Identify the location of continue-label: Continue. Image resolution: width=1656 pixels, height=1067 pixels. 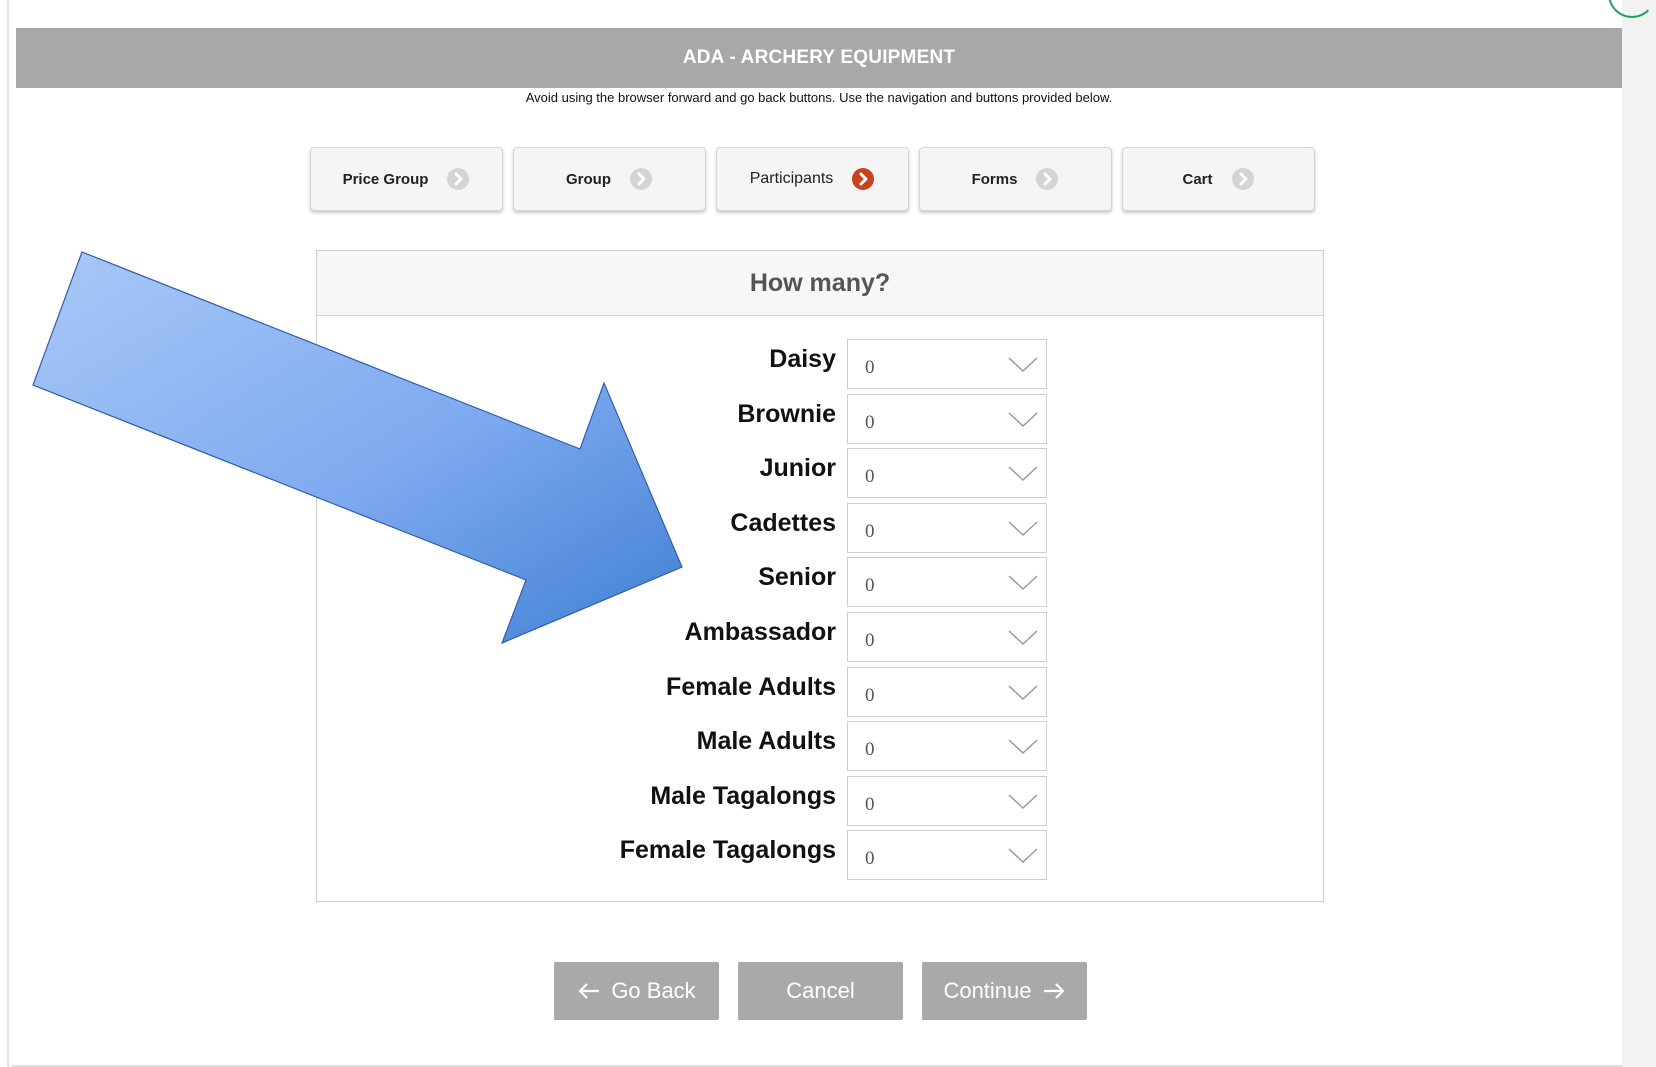
(987, 990).